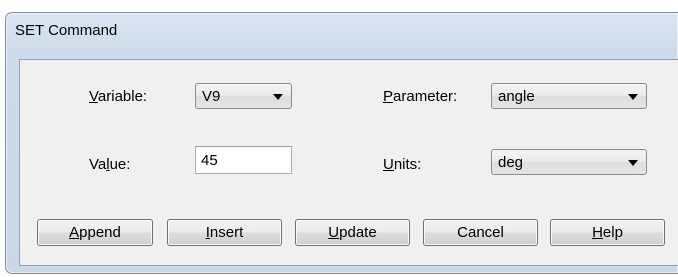 The height and width of the screenshot is (277, 678). Describe the element at coordinates (243, 96) in the screenshot. I see `variable-select: V9` at that location.